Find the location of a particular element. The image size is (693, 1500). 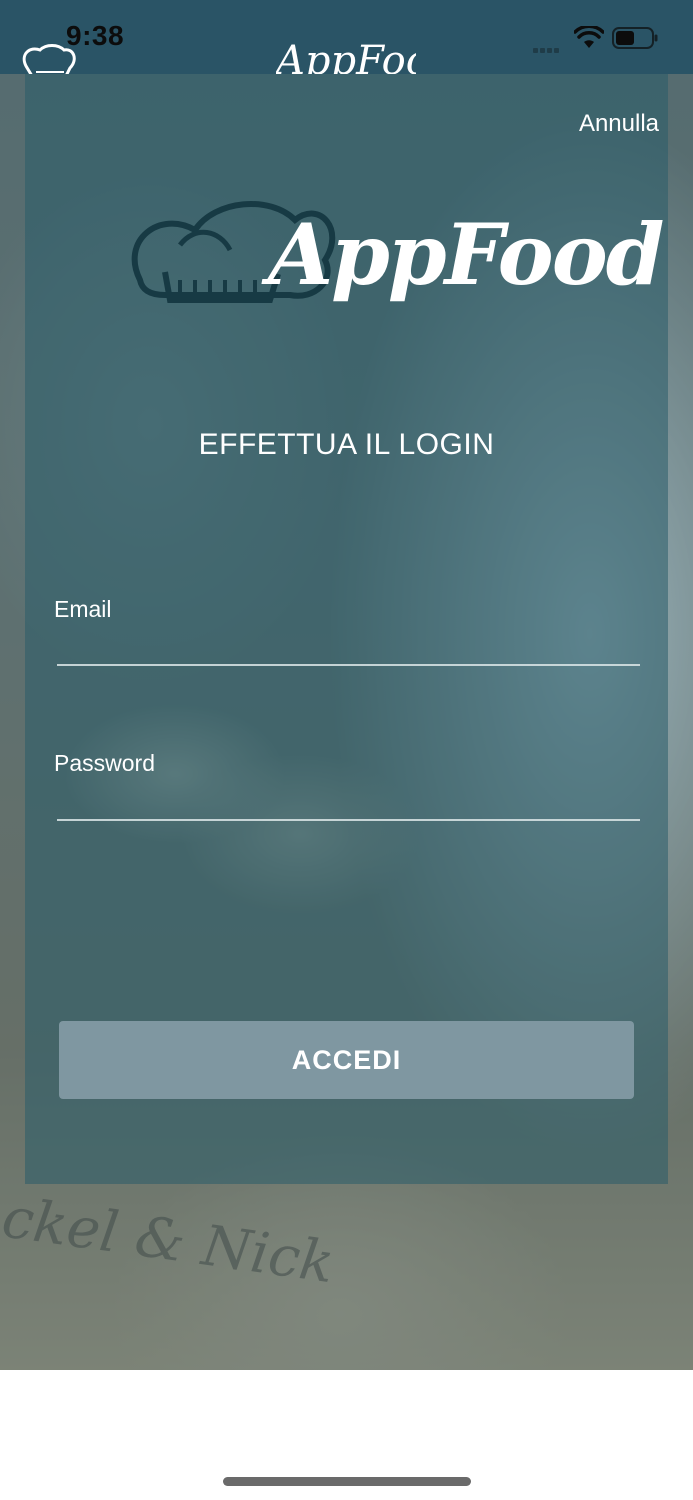

login-button: ACCEDI is located at coordinates (346, 1060).